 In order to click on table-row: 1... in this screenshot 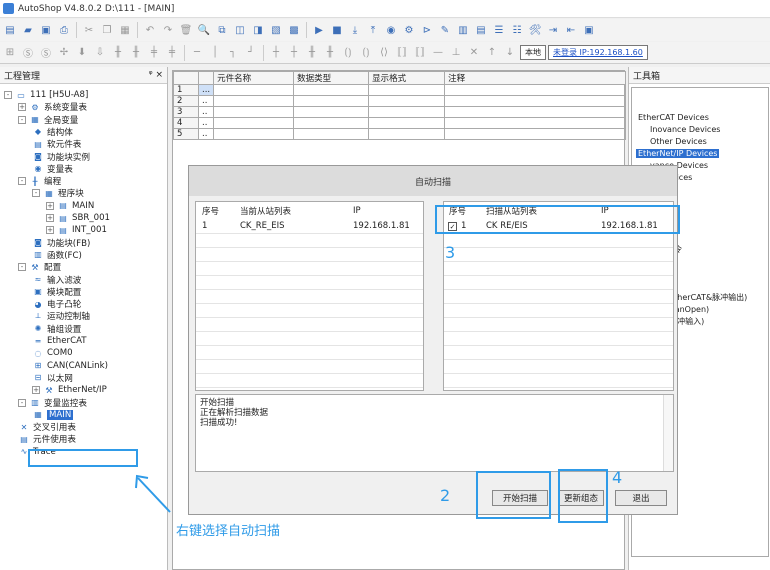, I will do `click(399, 90)`.